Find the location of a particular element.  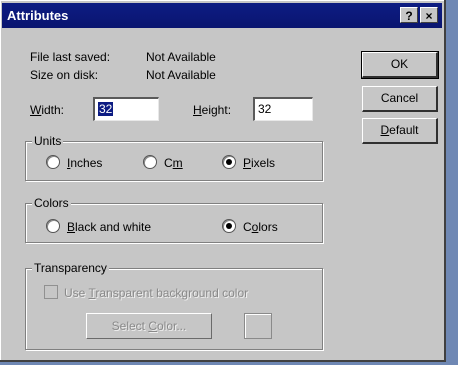

ok-button: OK is located at coordinates (400, 65).